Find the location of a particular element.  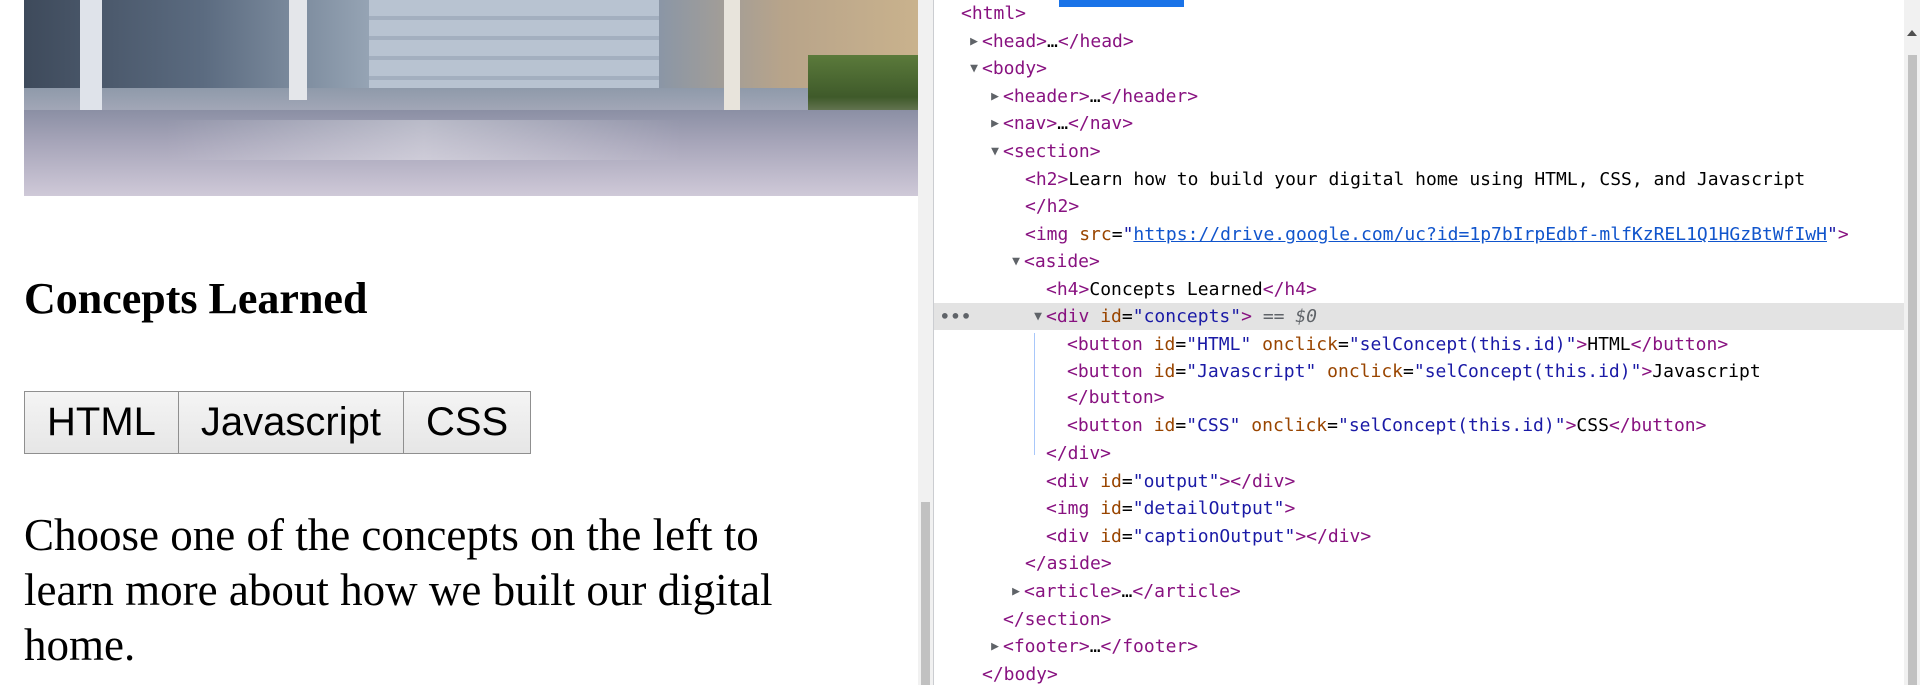

hero-image is located at coordinates (471, 98).